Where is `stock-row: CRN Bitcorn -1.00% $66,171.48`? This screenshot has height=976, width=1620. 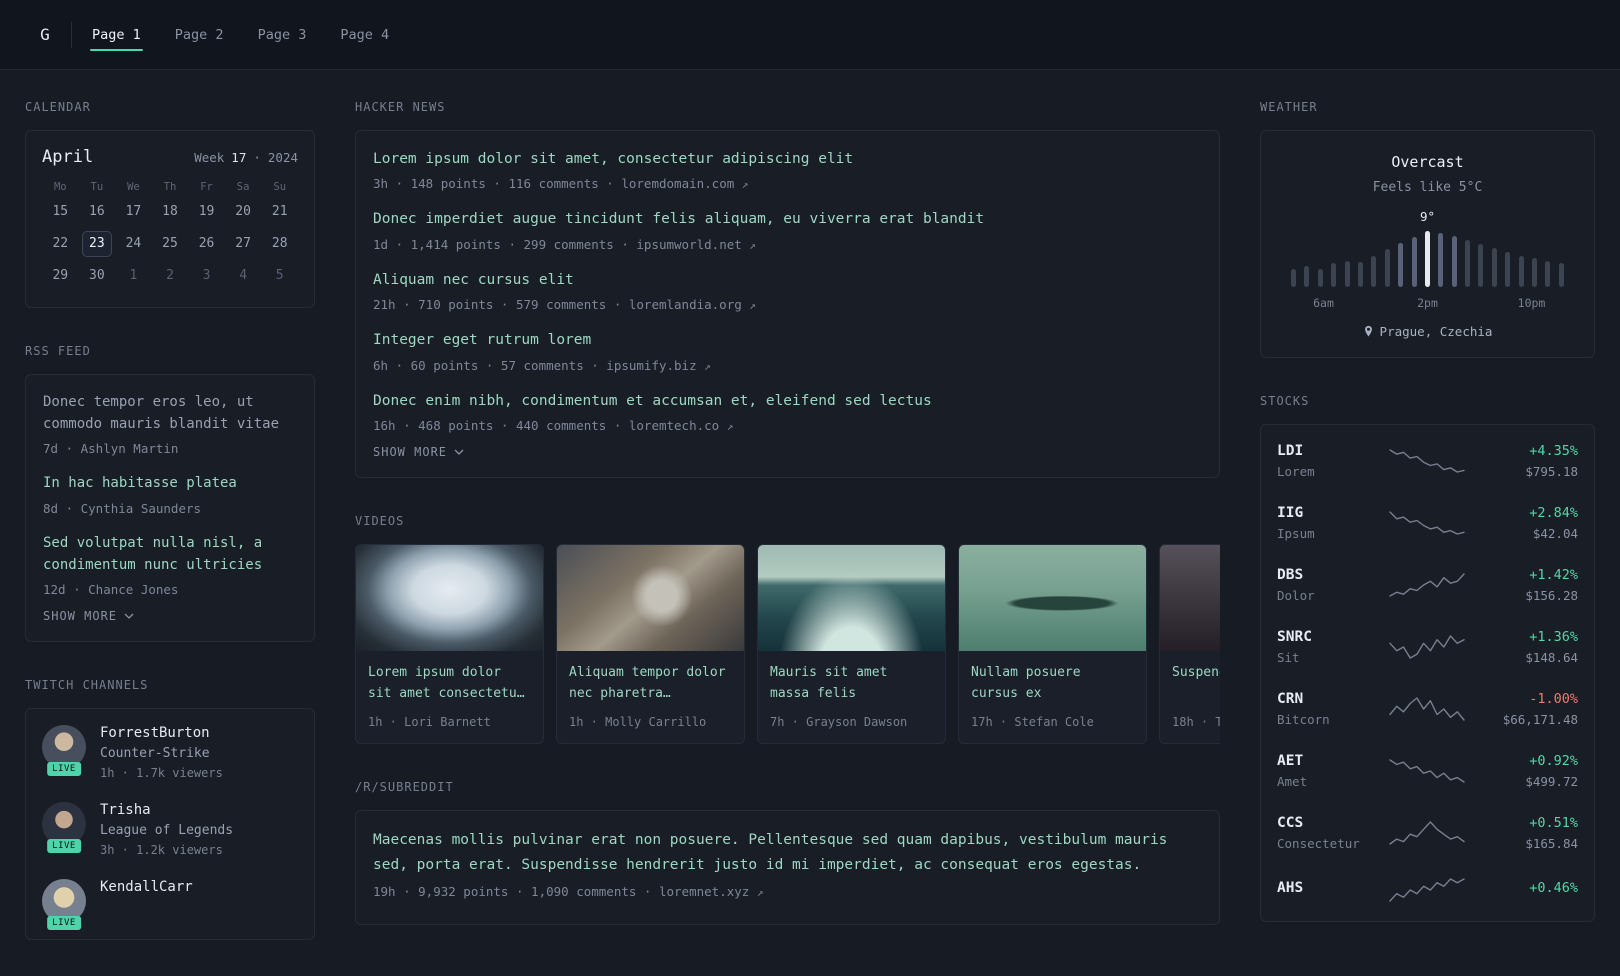 stock-row: CRN Bitcorn -1.00% $66,171.48 is located at coordinates (1427, 709).